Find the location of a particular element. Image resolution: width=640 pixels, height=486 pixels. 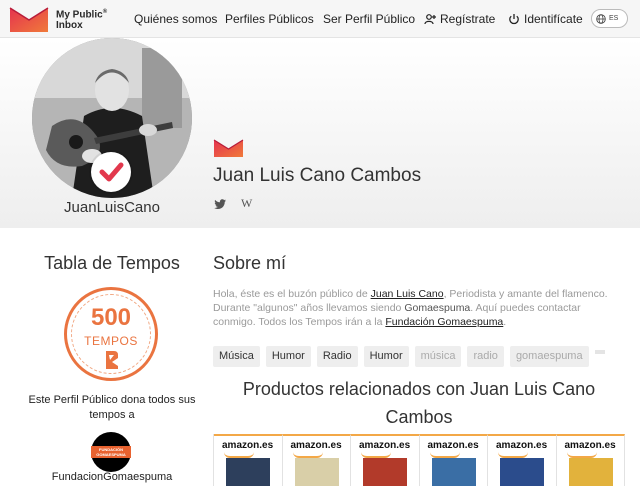

about-part-4: . is located at coordinates (505, 322).